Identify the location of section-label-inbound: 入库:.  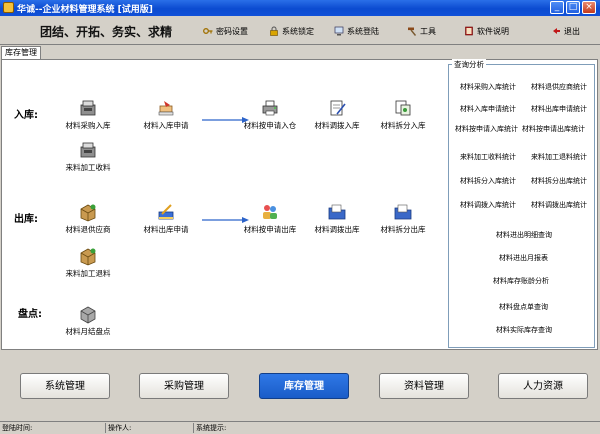
(26, 115).